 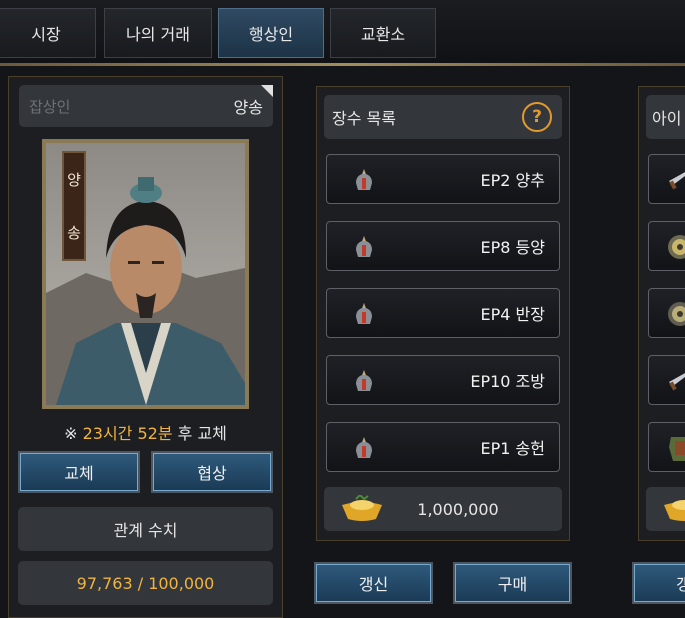 I want to click on relation-value: 97,763 / 100,000, so click(x=145, y=583).